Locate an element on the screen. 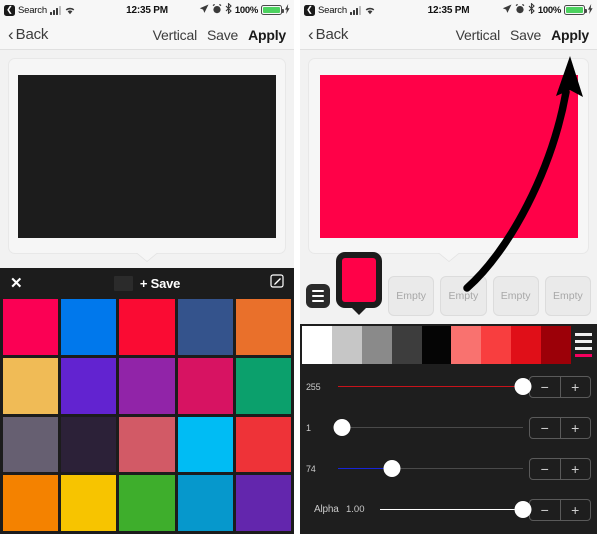 This screenshot has height=534, width=600. charging-bolt-icon is located at coordinates (590, 10).